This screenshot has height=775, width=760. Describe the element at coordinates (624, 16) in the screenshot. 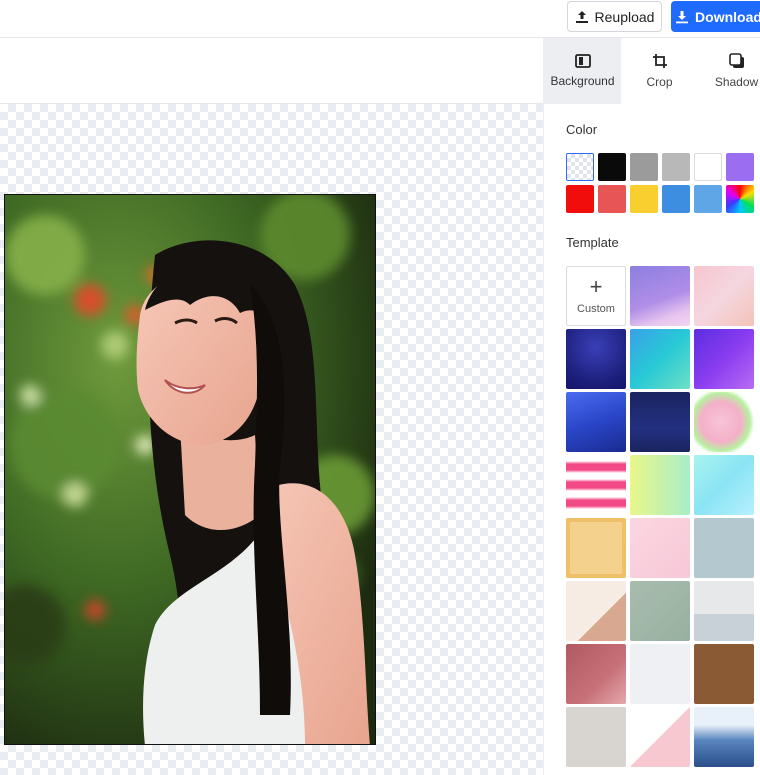

I see `reupload-label: Reupload` at that location.